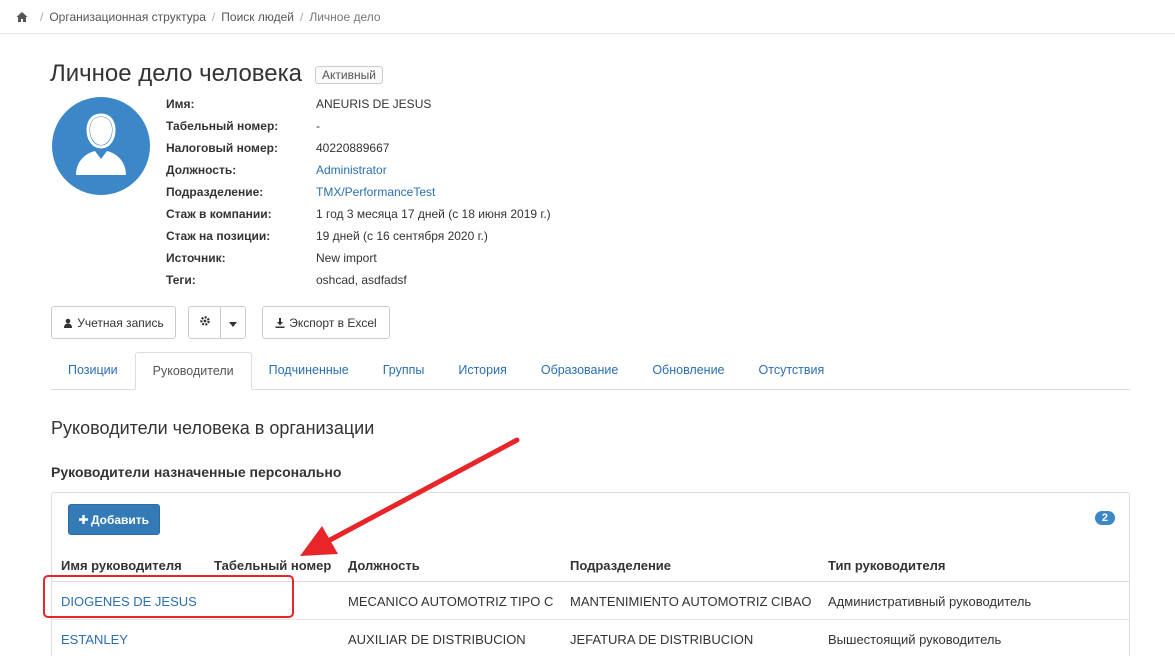 This screenshot has height=656, width=1175. I want to click on info-value: oshcad, asdfadsf, so click(361, 280).